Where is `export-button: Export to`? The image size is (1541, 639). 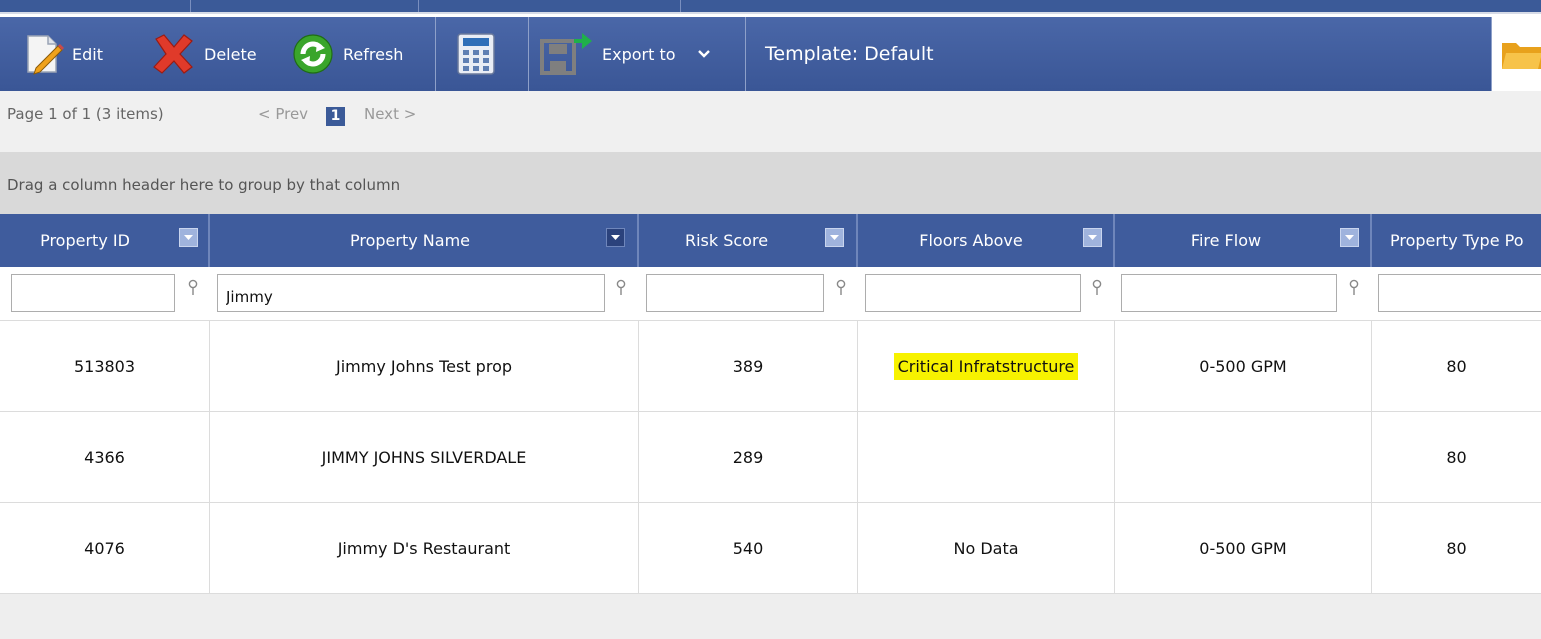 export-button: Export to is located at coordinates (625, 54).